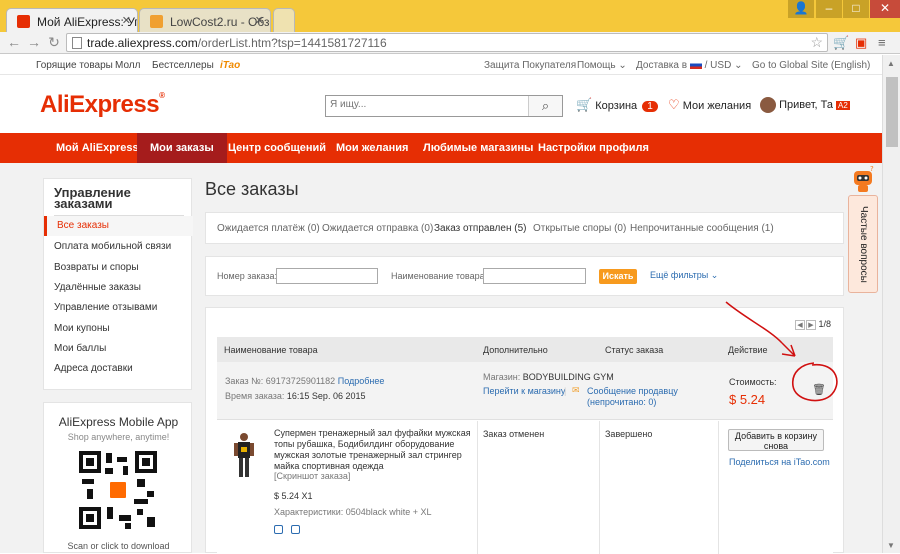 Image resolution: width=900 pixels, height=554 pixels. What do you see at coordinates (480, 228) in the screenshot?
I see `tab-shipped: Заказ отправлен (5)` at bounding box center [480, 228].